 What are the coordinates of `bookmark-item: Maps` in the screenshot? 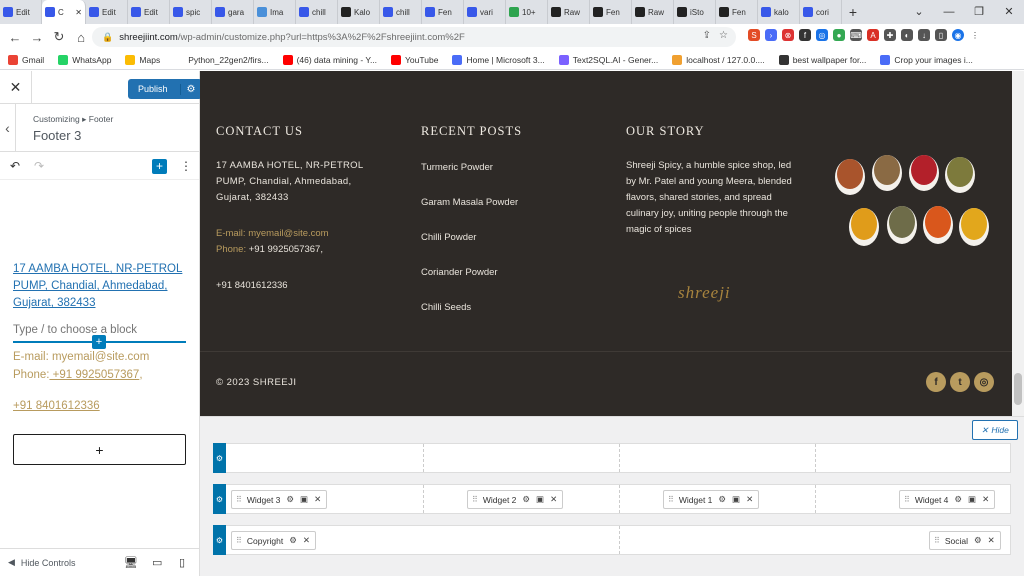 It's located at (142, 59).